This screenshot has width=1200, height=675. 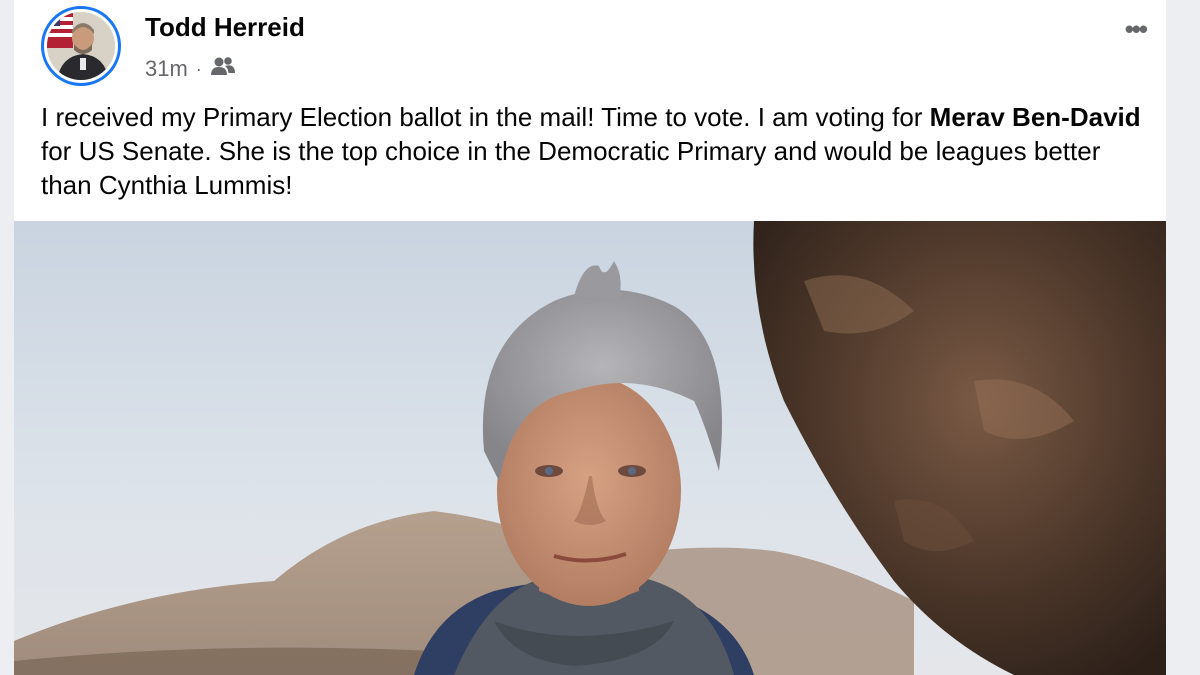 I want to click on avatar, so click(x=81, y=46).